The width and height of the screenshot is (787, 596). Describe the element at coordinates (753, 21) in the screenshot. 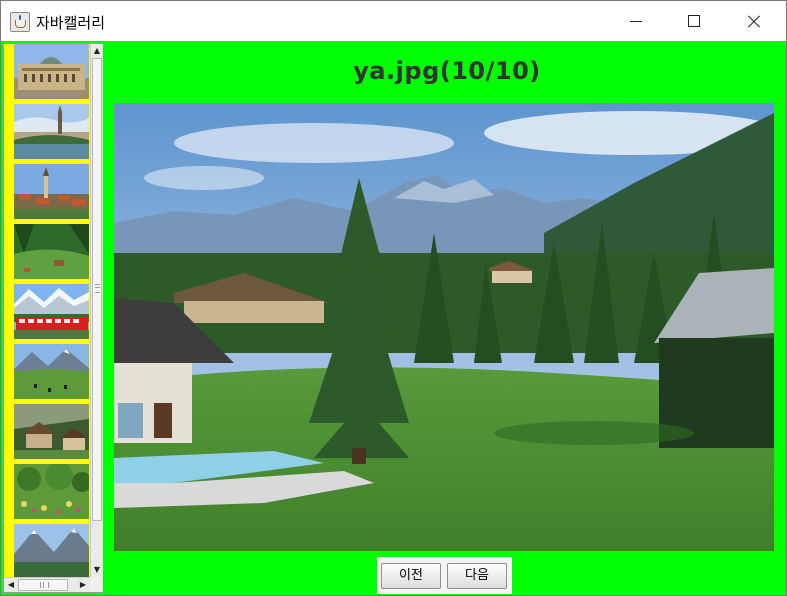

I see `close-button` at that location.